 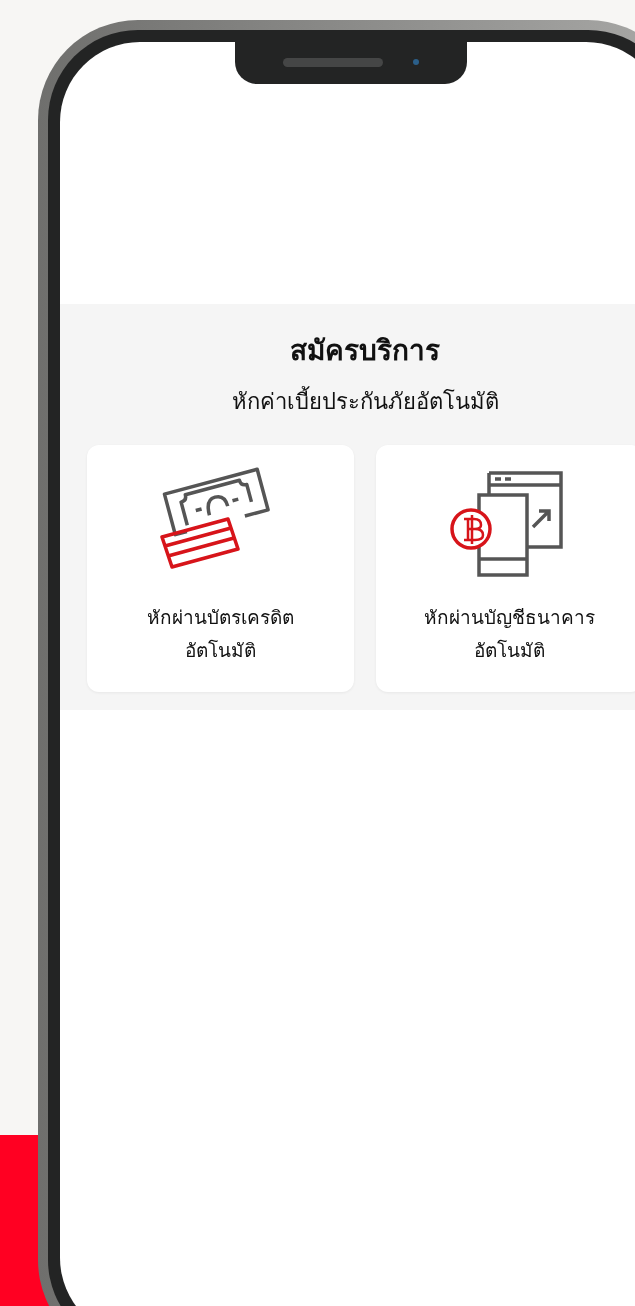 What do you see at coordinates (505, 568) in the screenshot?
I see `payment-option-card: หักผ่านบัญชีธนาคาร อัตโนมัติ` at bounding box center [505, 568].